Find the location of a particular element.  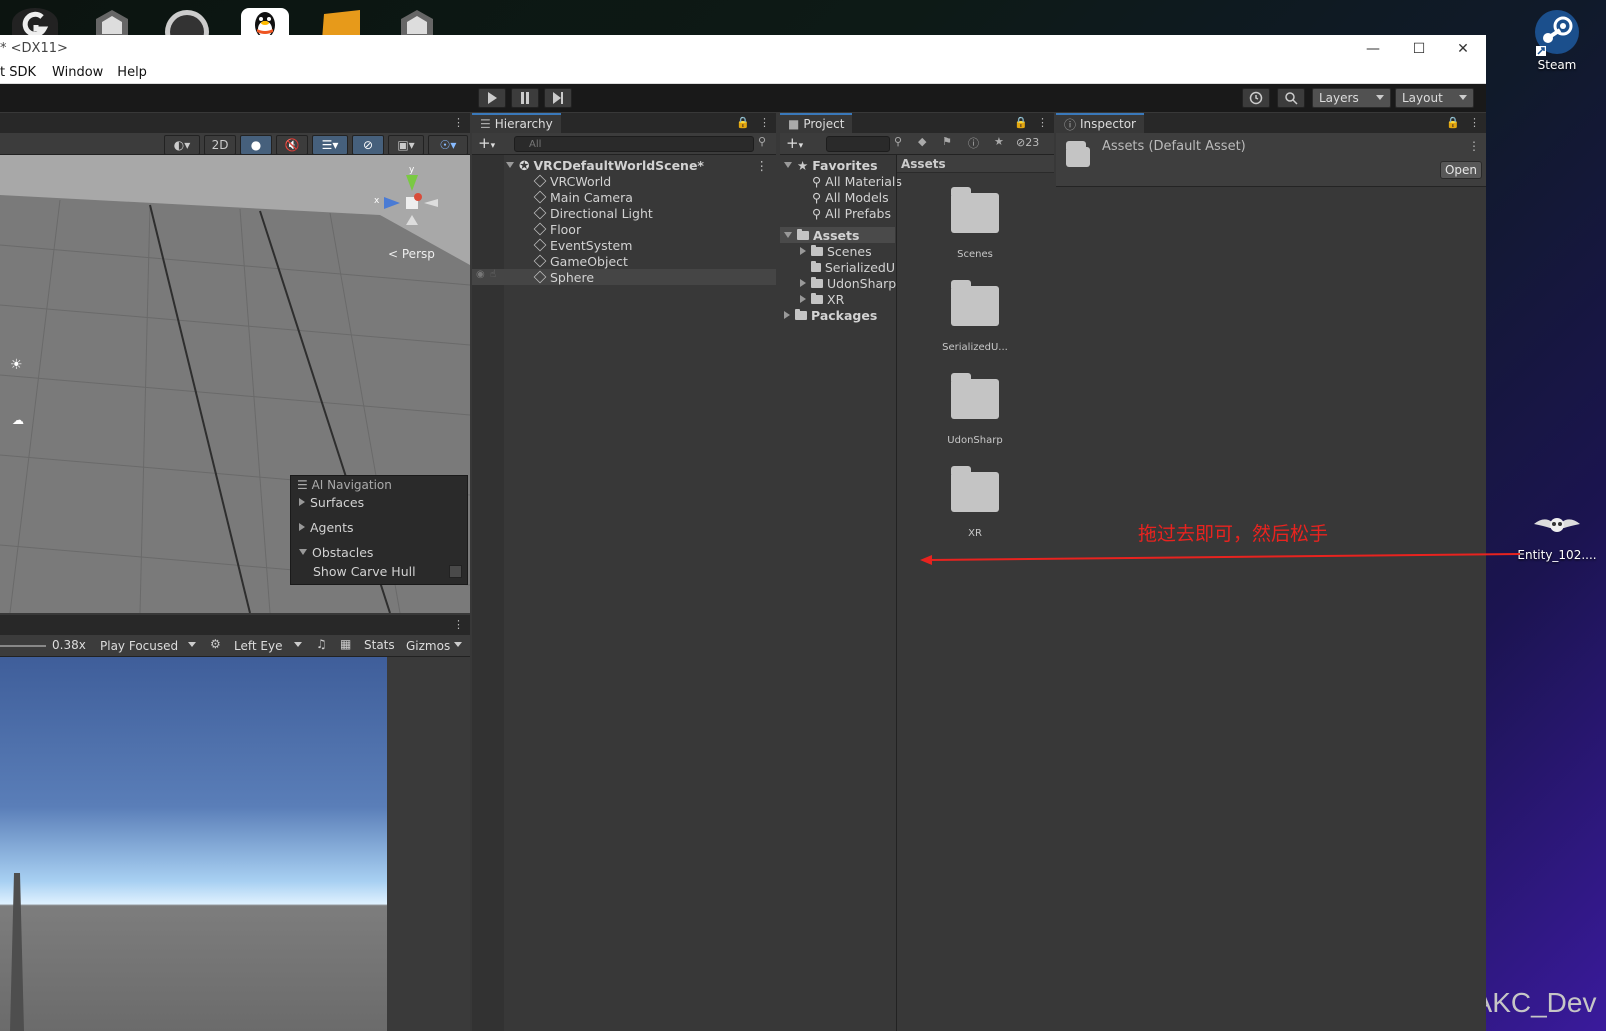

pause-icon is located at coordinates (525, 98).